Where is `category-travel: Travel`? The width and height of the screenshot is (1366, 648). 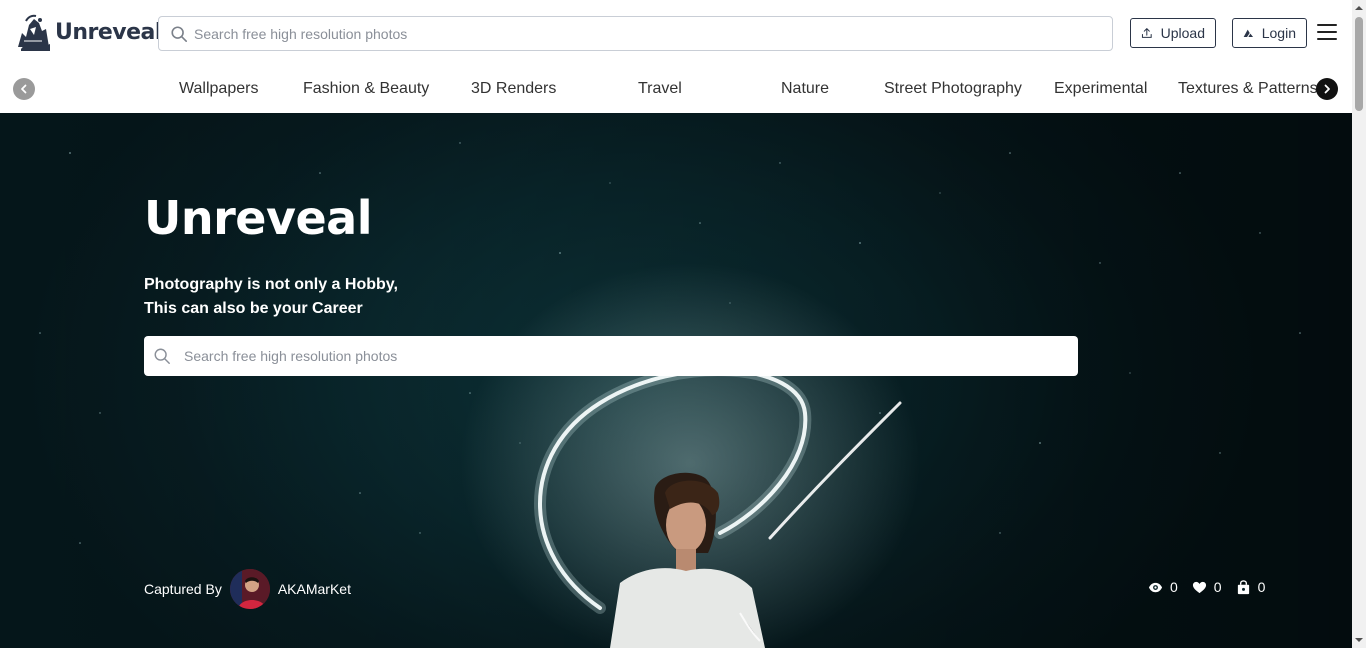
category-travel: Travel is located at coordinates (660, 89).